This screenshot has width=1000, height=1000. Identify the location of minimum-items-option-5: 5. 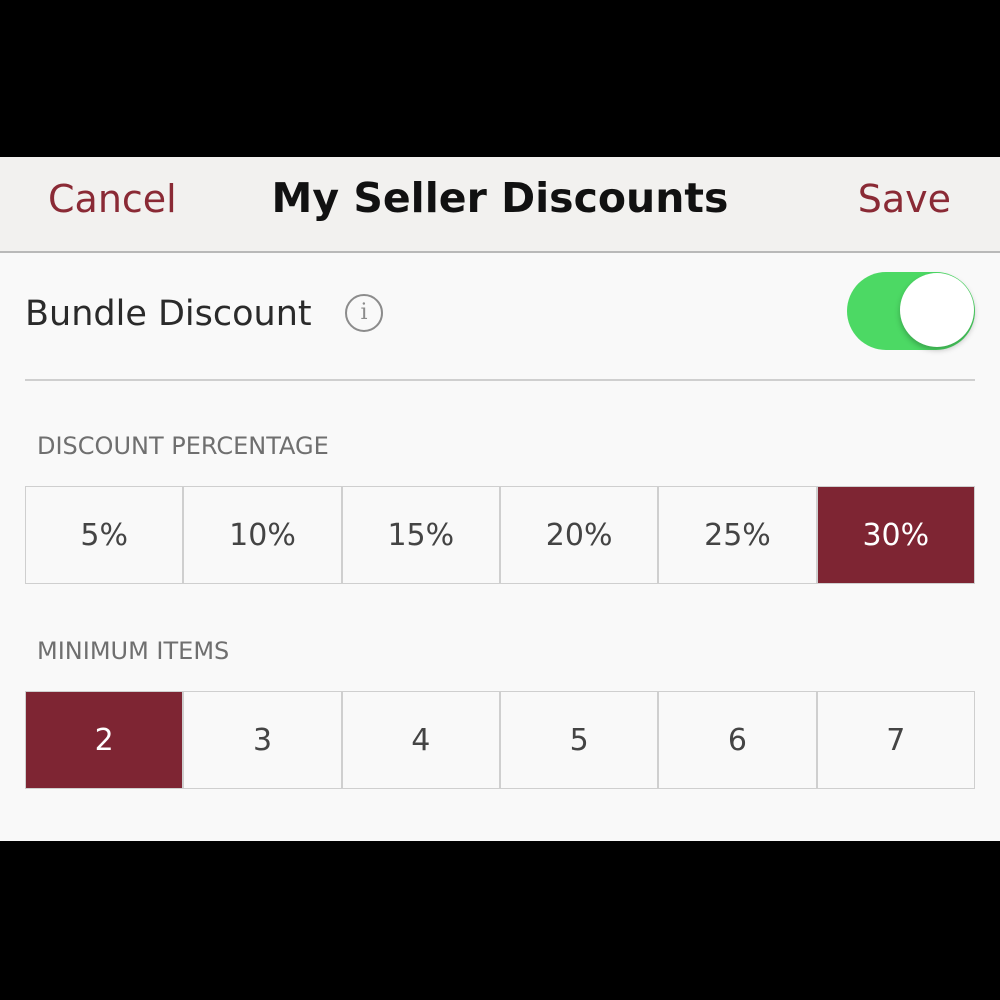
(580, 740).